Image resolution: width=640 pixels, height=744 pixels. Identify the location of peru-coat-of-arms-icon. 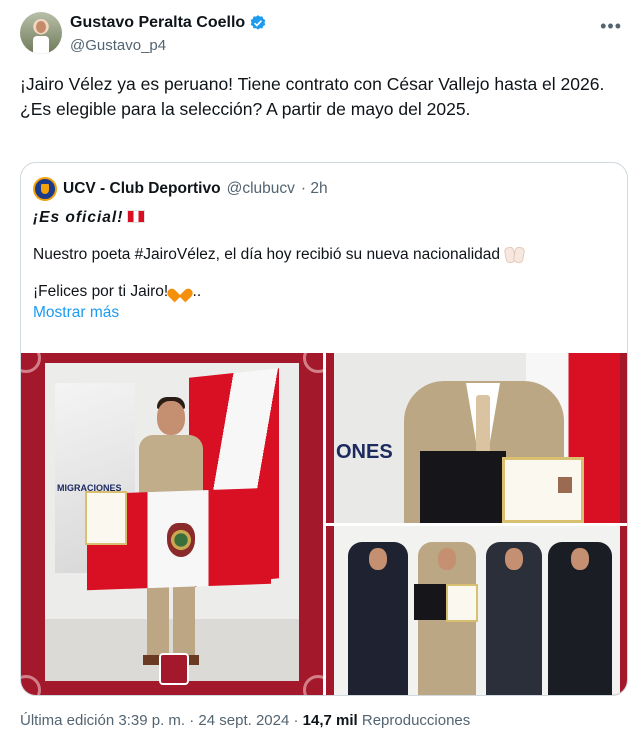
(181, 540).